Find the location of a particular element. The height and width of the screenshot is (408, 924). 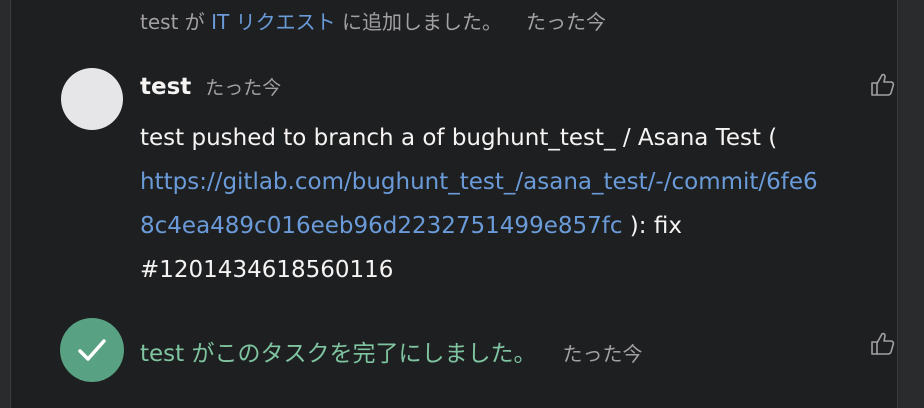

comment-header: test たった今 is located at coordinates (210, 86).